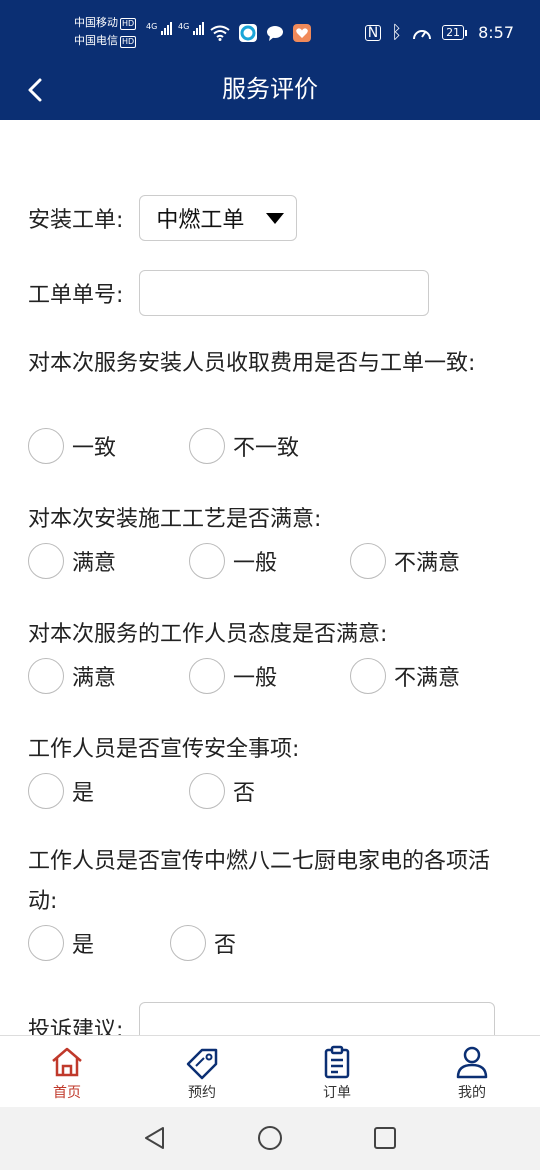 The height and width of the screenshot is (1170, 540). What do you see at coordinates (472, 1093) in the screenshot?
I see `nav-label-mine: 我的` at bounding box center [472, 1093].